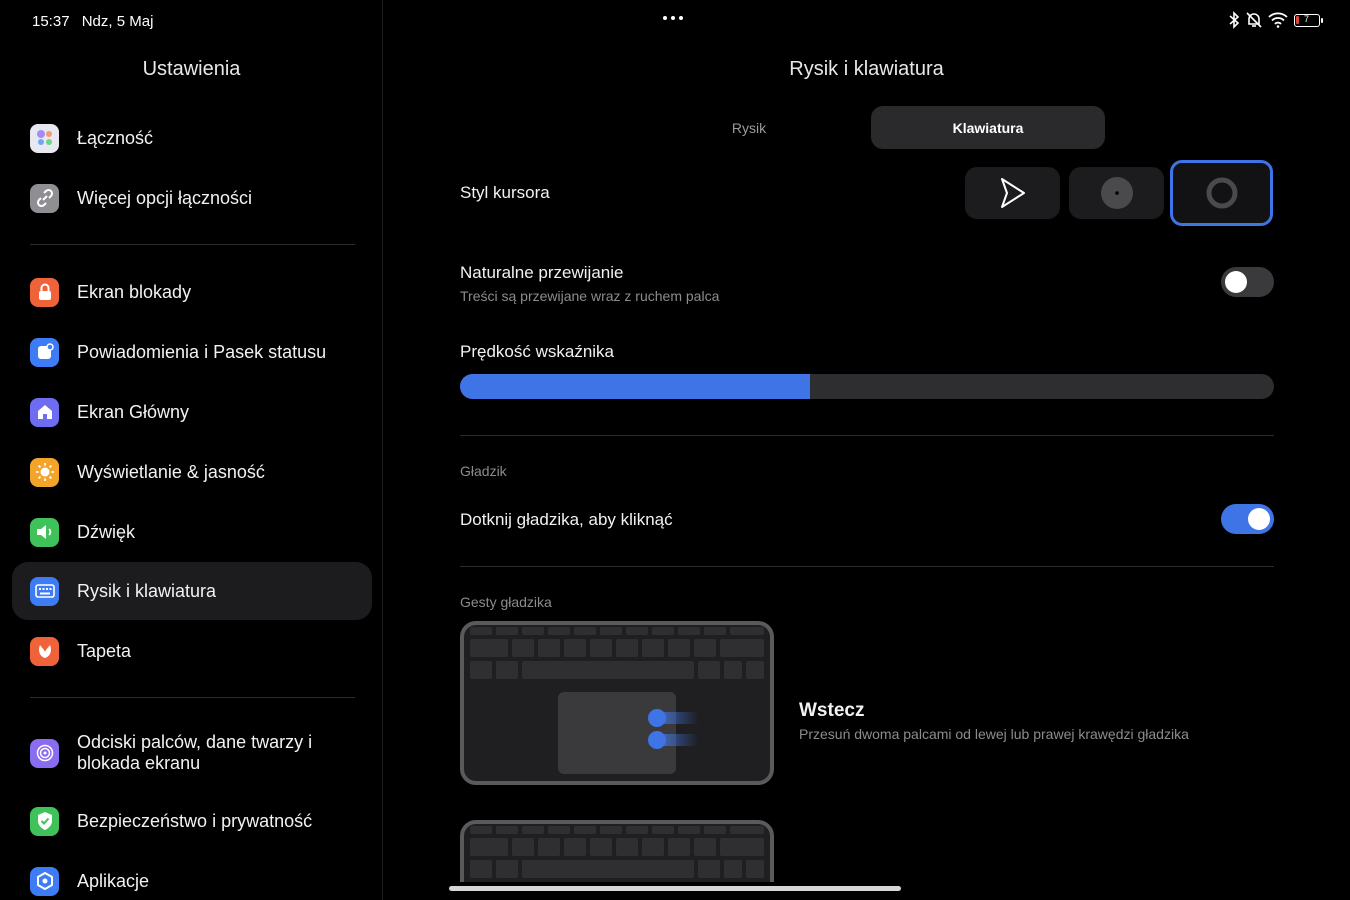  What do you see at coordinates (165, 197) in the screenshot?
I see `sidebar-item-label: Więcej opcji łączności` at bounding box center [165, 197].